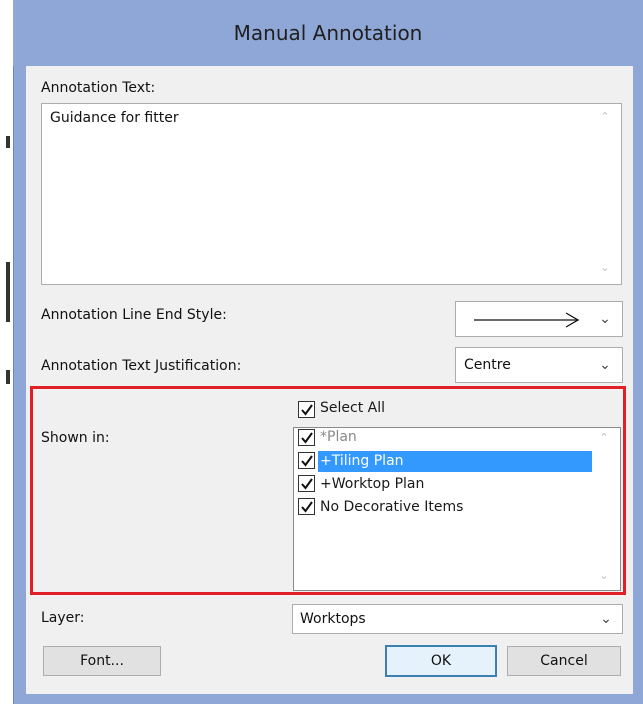 This screenshot has height=704, width=643. I want to click on select-all-label: Select All, so click(352, 408).